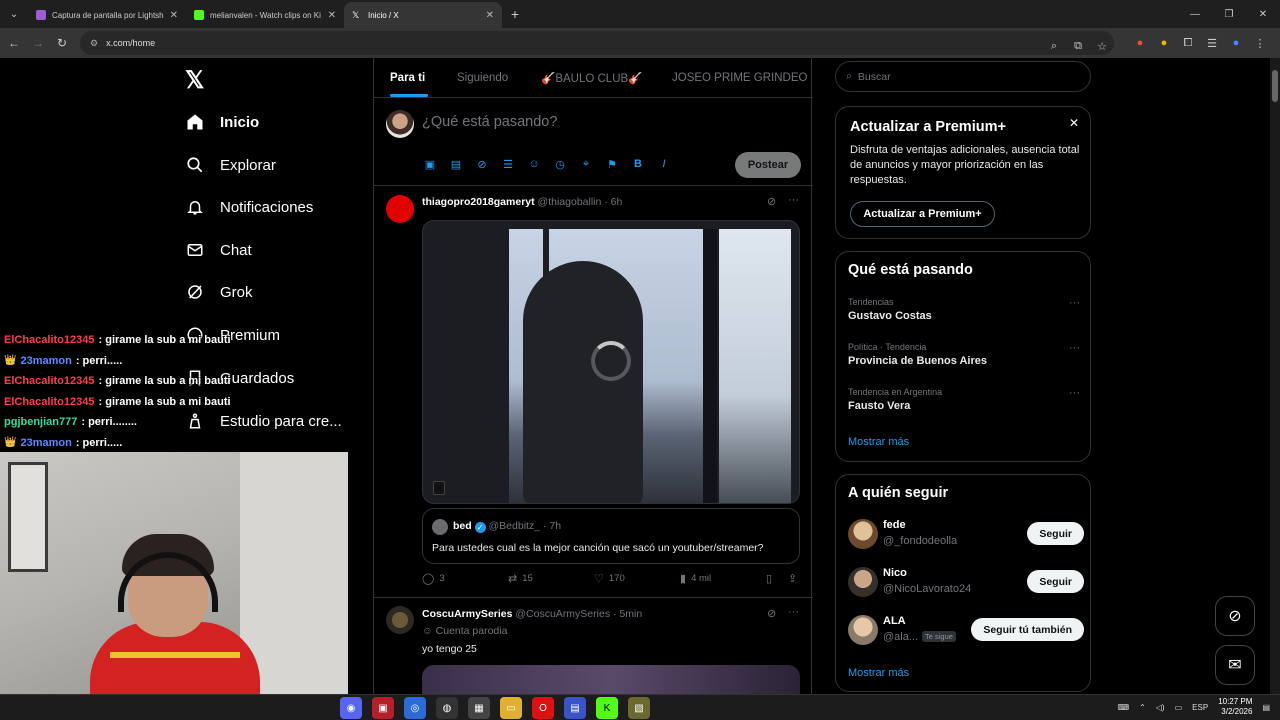 Image resolution: width=1280 pixels, height=720 pixels. Describe the element at coordinates (1074, 123) in the screenshot. I see `close-icon: ✕` at that location.